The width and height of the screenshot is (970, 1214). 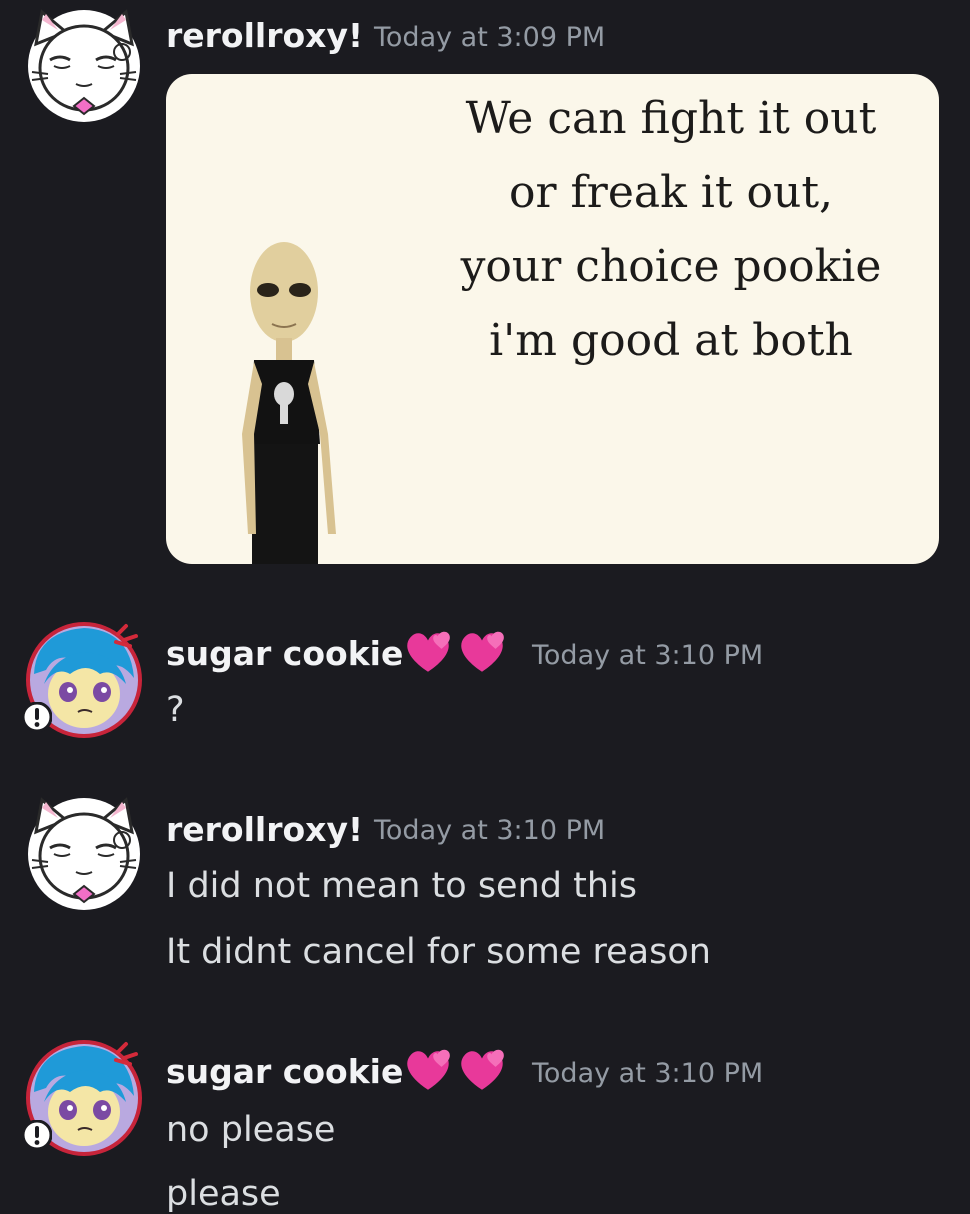 I want to click on meme-caption-line: your choice pookie, so click(x=671, y=266).